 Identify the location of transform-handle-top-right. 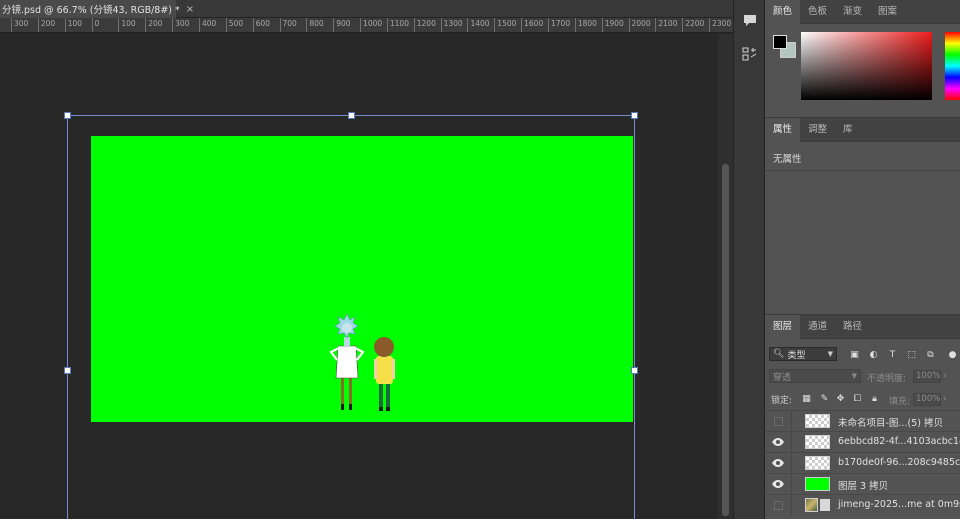
(634, 115).